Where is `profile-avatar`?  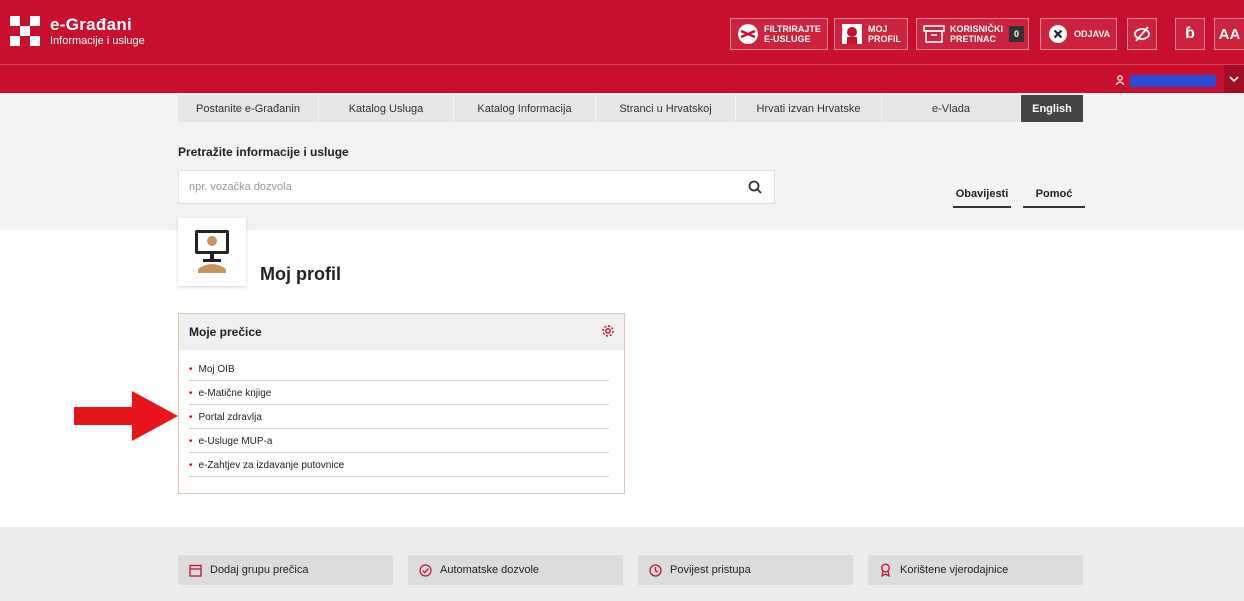 profile-avatar is located at coordinates (212, 252).